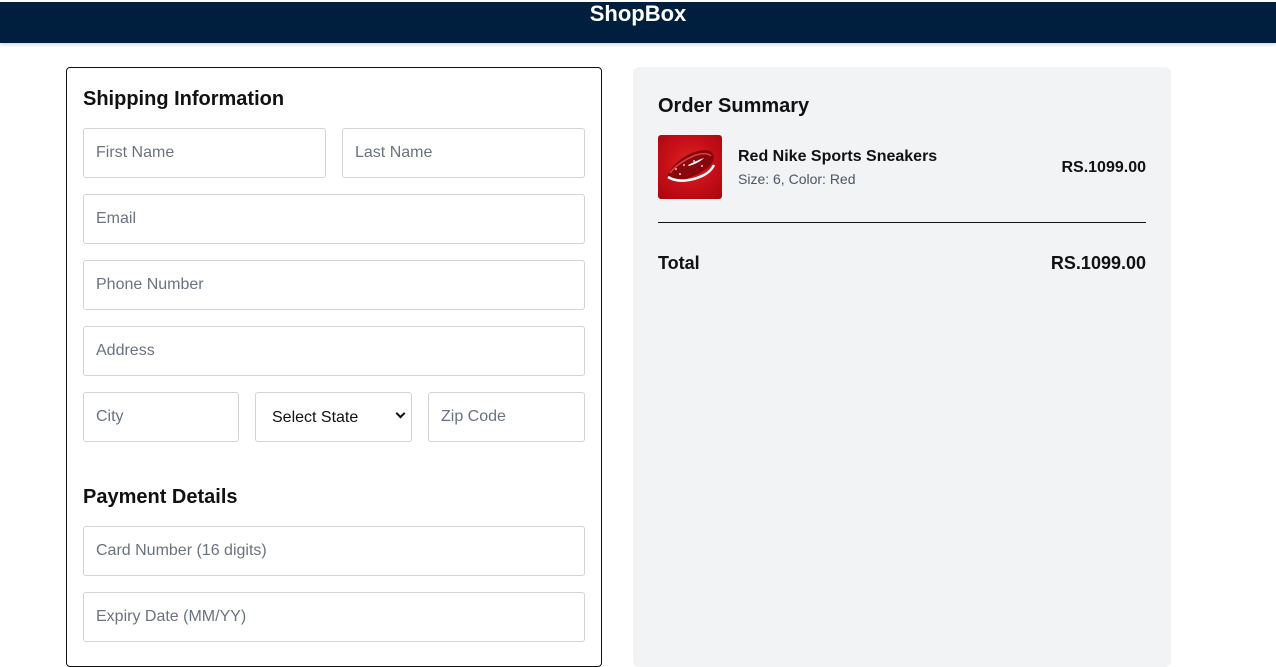  What do you see at coordinates (902, 222) in the screenshot?
I see `summary-divider` at bounding box center [902, 222].